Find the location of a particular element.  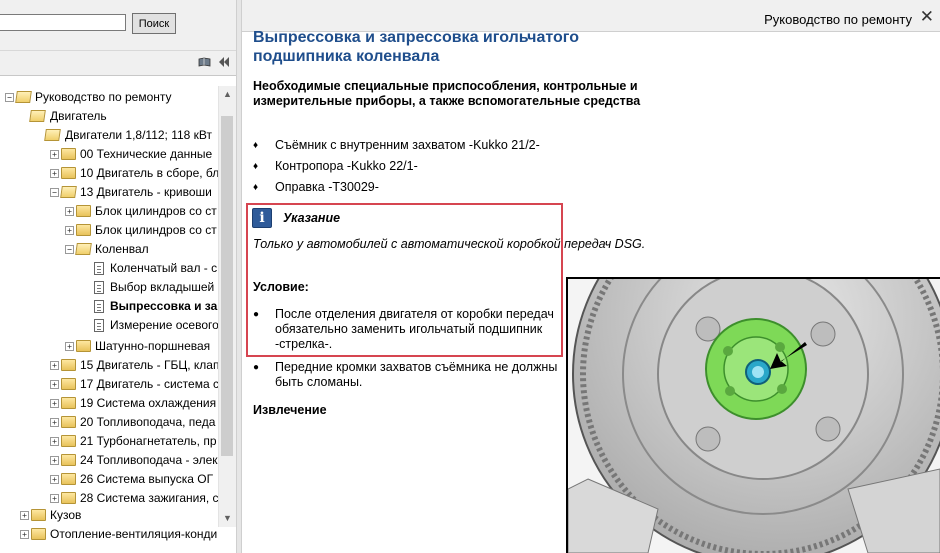

book-icon is located at coordinates (204, 62).